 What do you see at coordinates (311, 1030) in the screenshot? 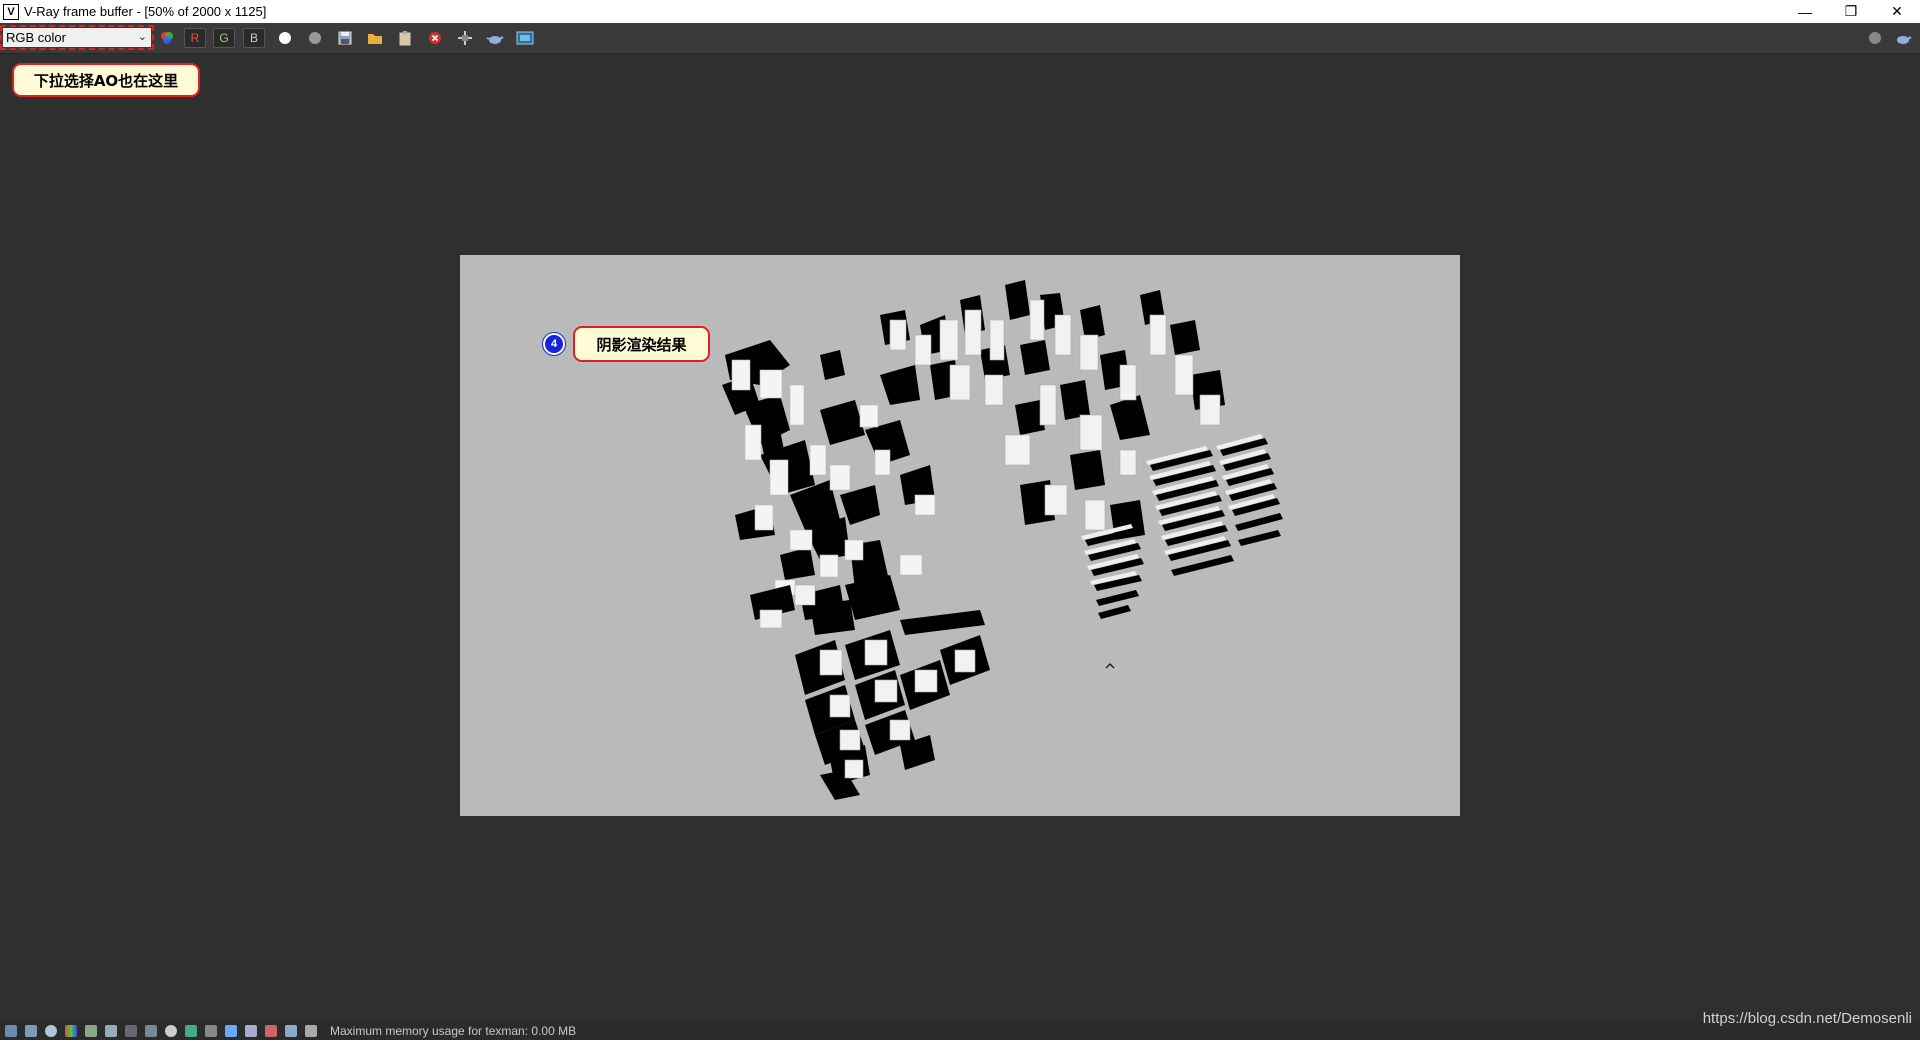
I see `zoom-icon` at bounding box center [311, 1030].